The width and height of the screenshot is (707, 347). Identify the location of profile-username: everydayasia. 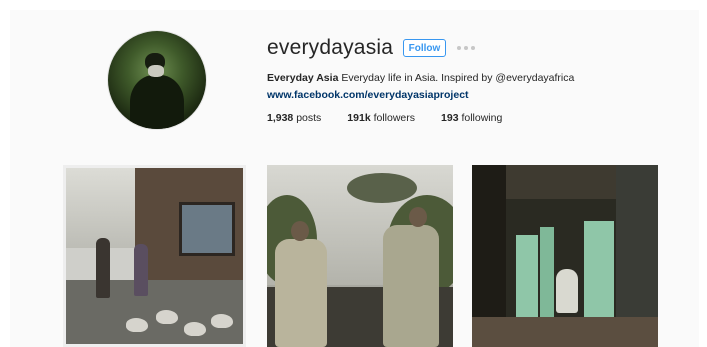
(330, 47).